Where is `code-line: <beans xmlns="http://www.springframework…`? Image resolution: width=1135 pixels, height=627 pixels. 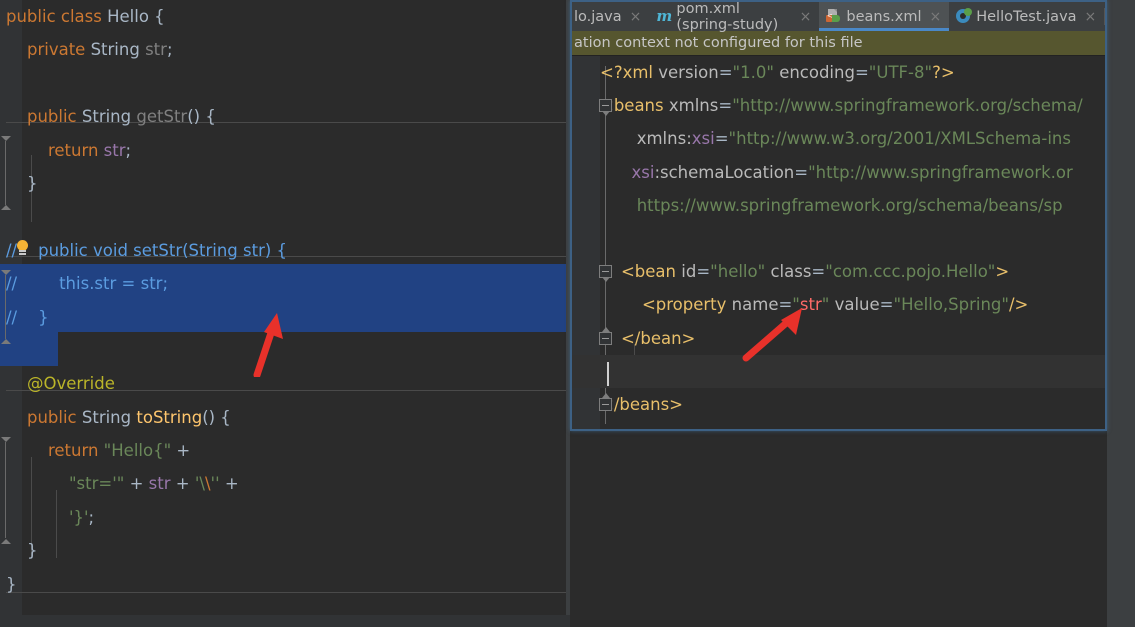
code-line: <beans xmlns="http://www.springframework… is located at coordinates (838, 105).